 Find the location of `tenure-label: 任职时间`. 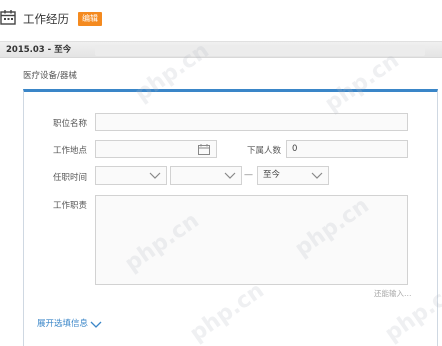

tenure-label: 任职时间 is located at coordinates (70, 178).